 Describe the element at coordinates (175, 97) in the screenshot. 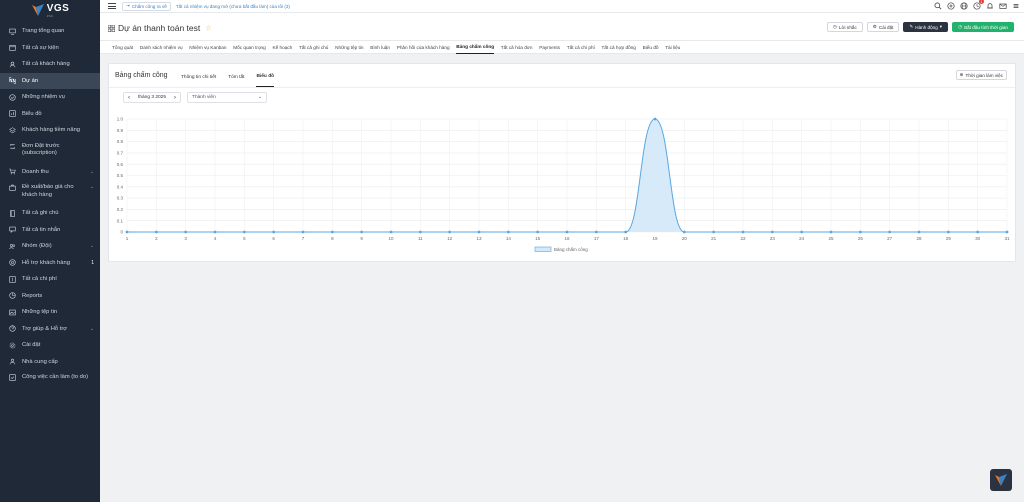

I see `next-month-icon: ›` at that location.